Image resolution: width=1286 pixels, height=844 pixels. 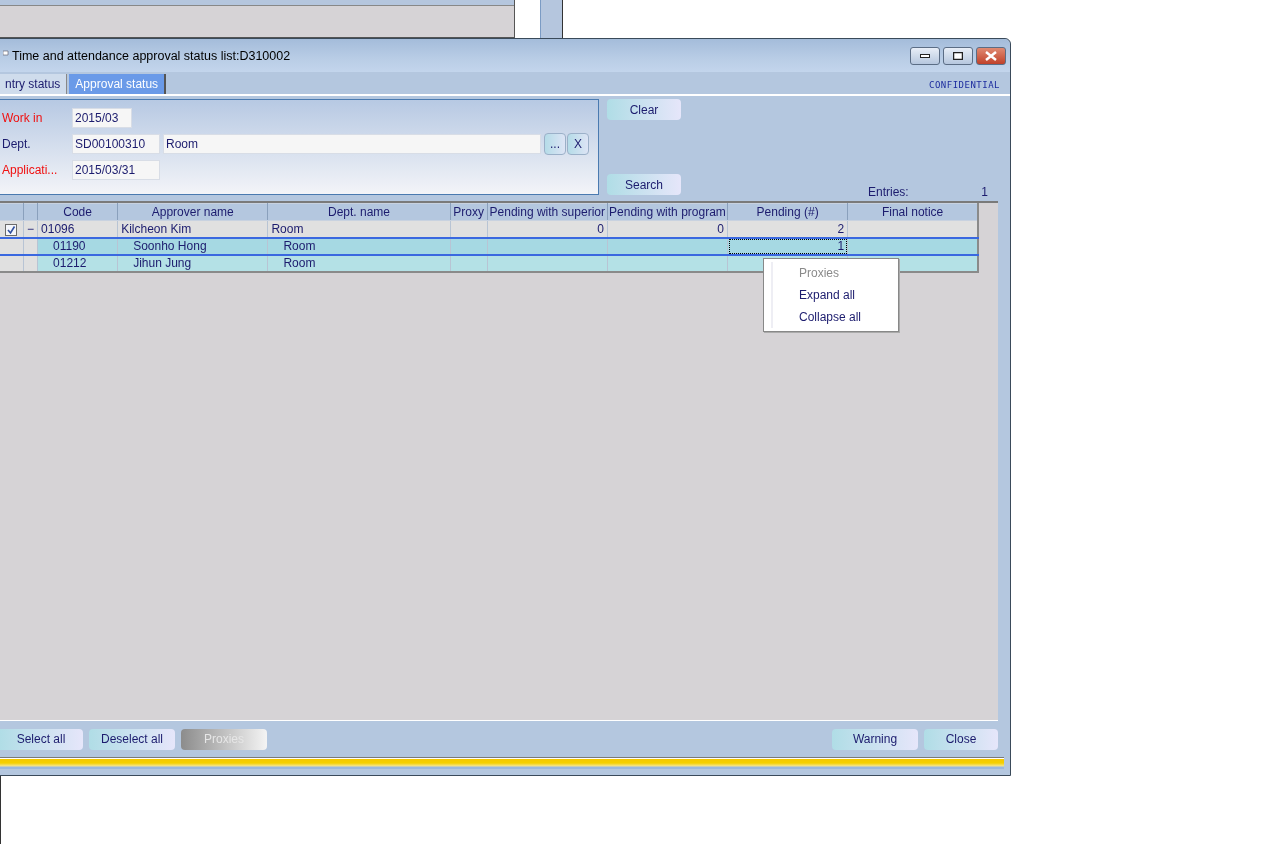 What do you see at coordinates (912, 212) in the screenshot?
I see `column-header: Final notice` at bounding box center [912, 212].